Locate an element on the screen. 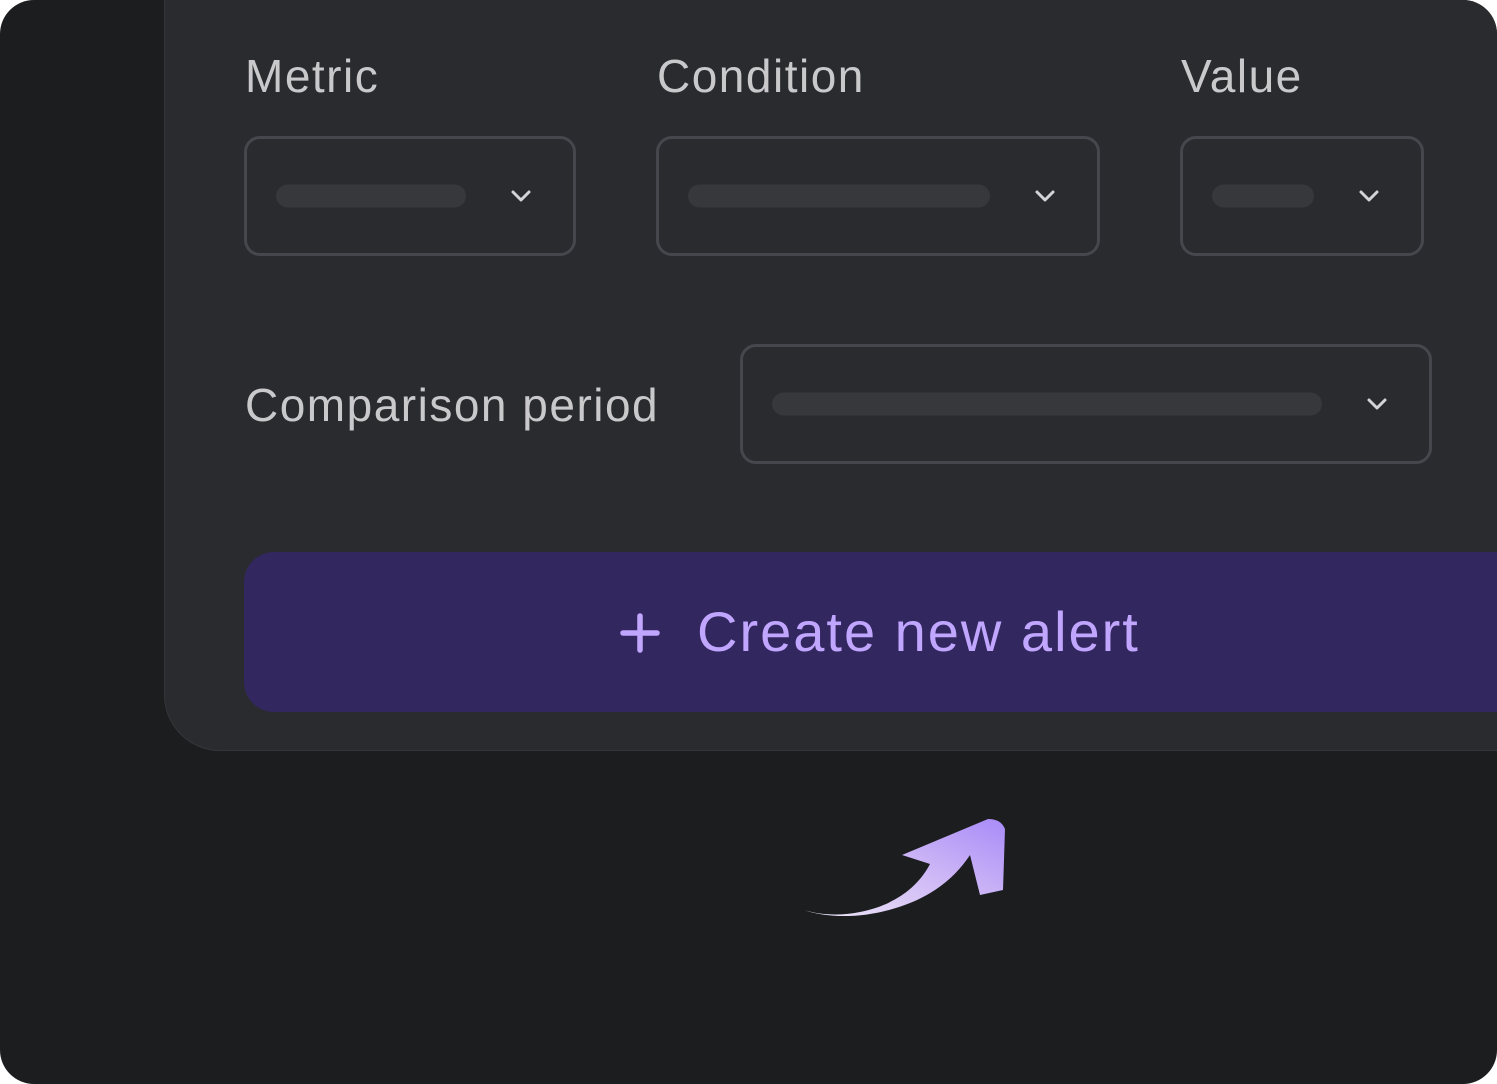  create-new-alert-button: Create new alert is located at coordinates (870, 632).